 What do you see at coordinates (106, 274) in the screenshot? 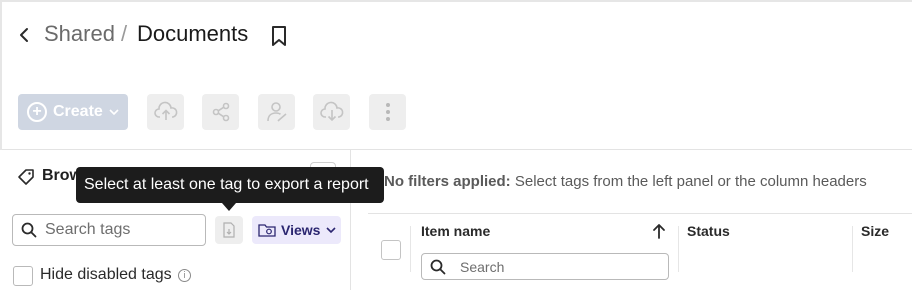
I see `hide-disabled-label: Hide disabled tags` at bounding box center [106, 274].